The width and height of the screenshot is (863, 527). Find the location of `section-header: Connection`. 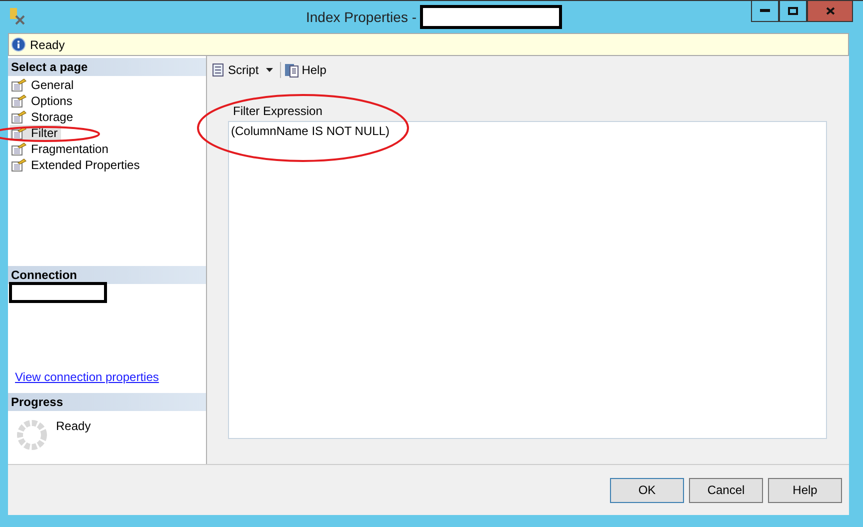

section-header: Connection is located at coordinates (107, 275).